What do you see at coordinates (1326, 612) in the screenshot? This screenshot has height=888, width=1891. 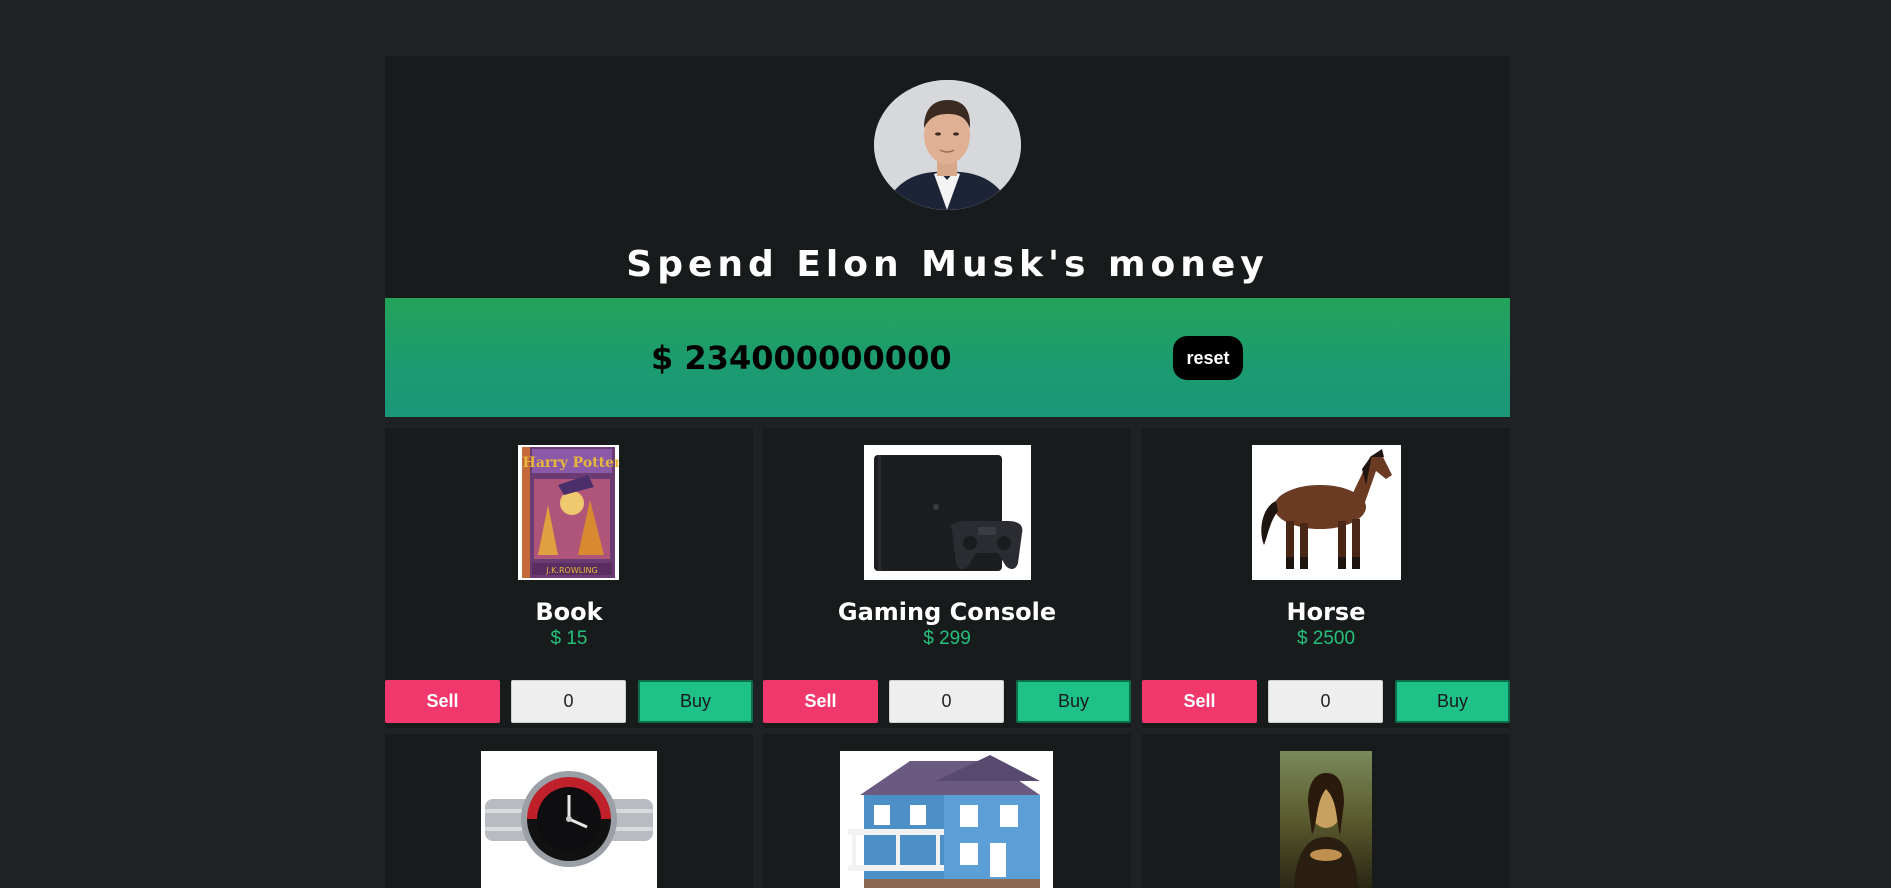 I see `product-name: Horse` at bounding box center [1326, 612].